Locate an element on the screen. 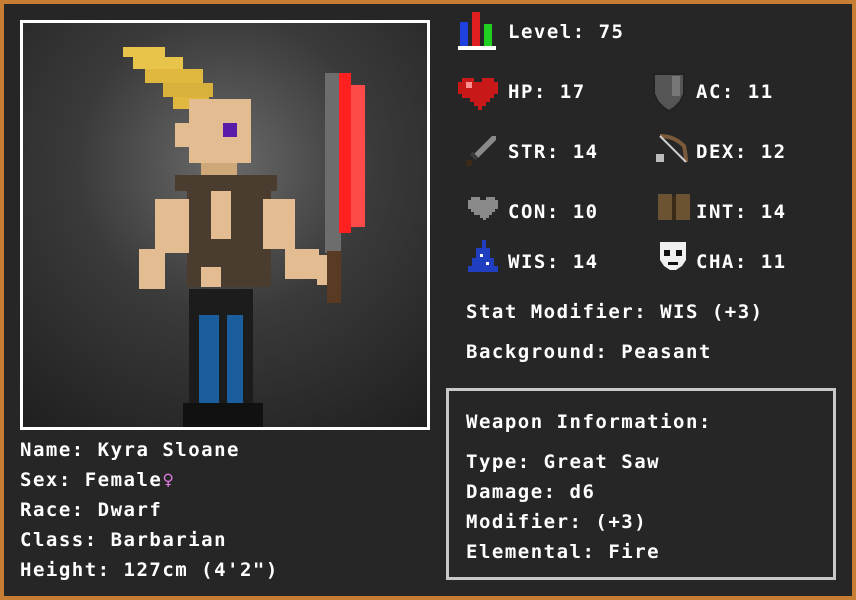 Image resolution: width=856 pixels, height=600 pixels. weapon-modifier-label: Modifier: (+3) is located at coordinates (557, 522).